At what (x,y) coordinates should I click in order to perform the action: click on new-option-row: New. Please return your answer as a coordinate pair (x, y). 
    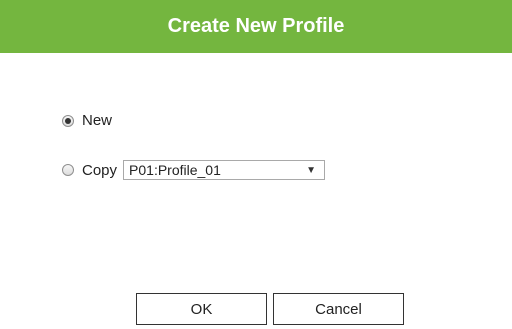
    Looking at the image, I should click on (87, 120).